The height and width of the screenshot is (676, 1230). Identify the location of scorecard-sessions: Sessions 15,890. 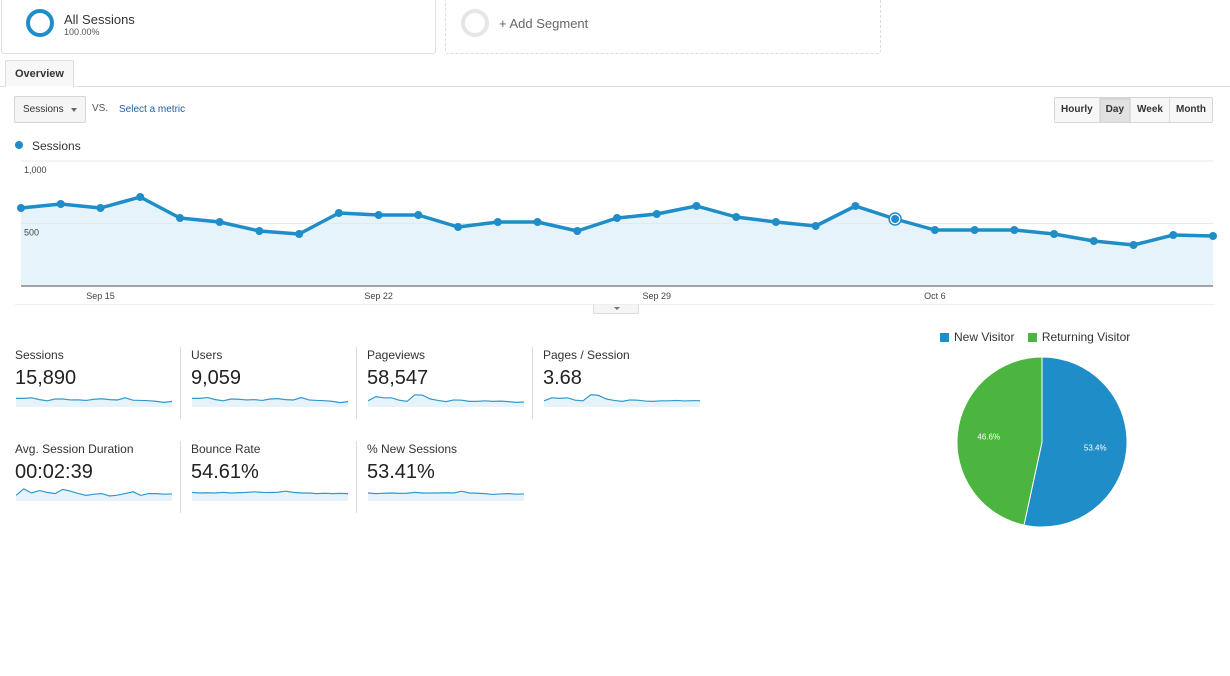
(102, 383).